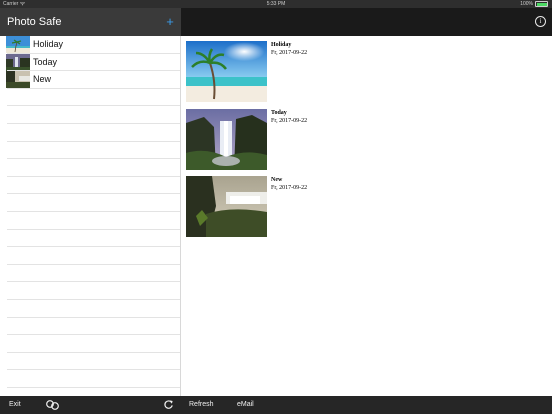 The height and width of the screenshot is (414, 552). Describe the element at coordinates (90, 80) in the screenshot. I see `list-item-new: New` at that location.